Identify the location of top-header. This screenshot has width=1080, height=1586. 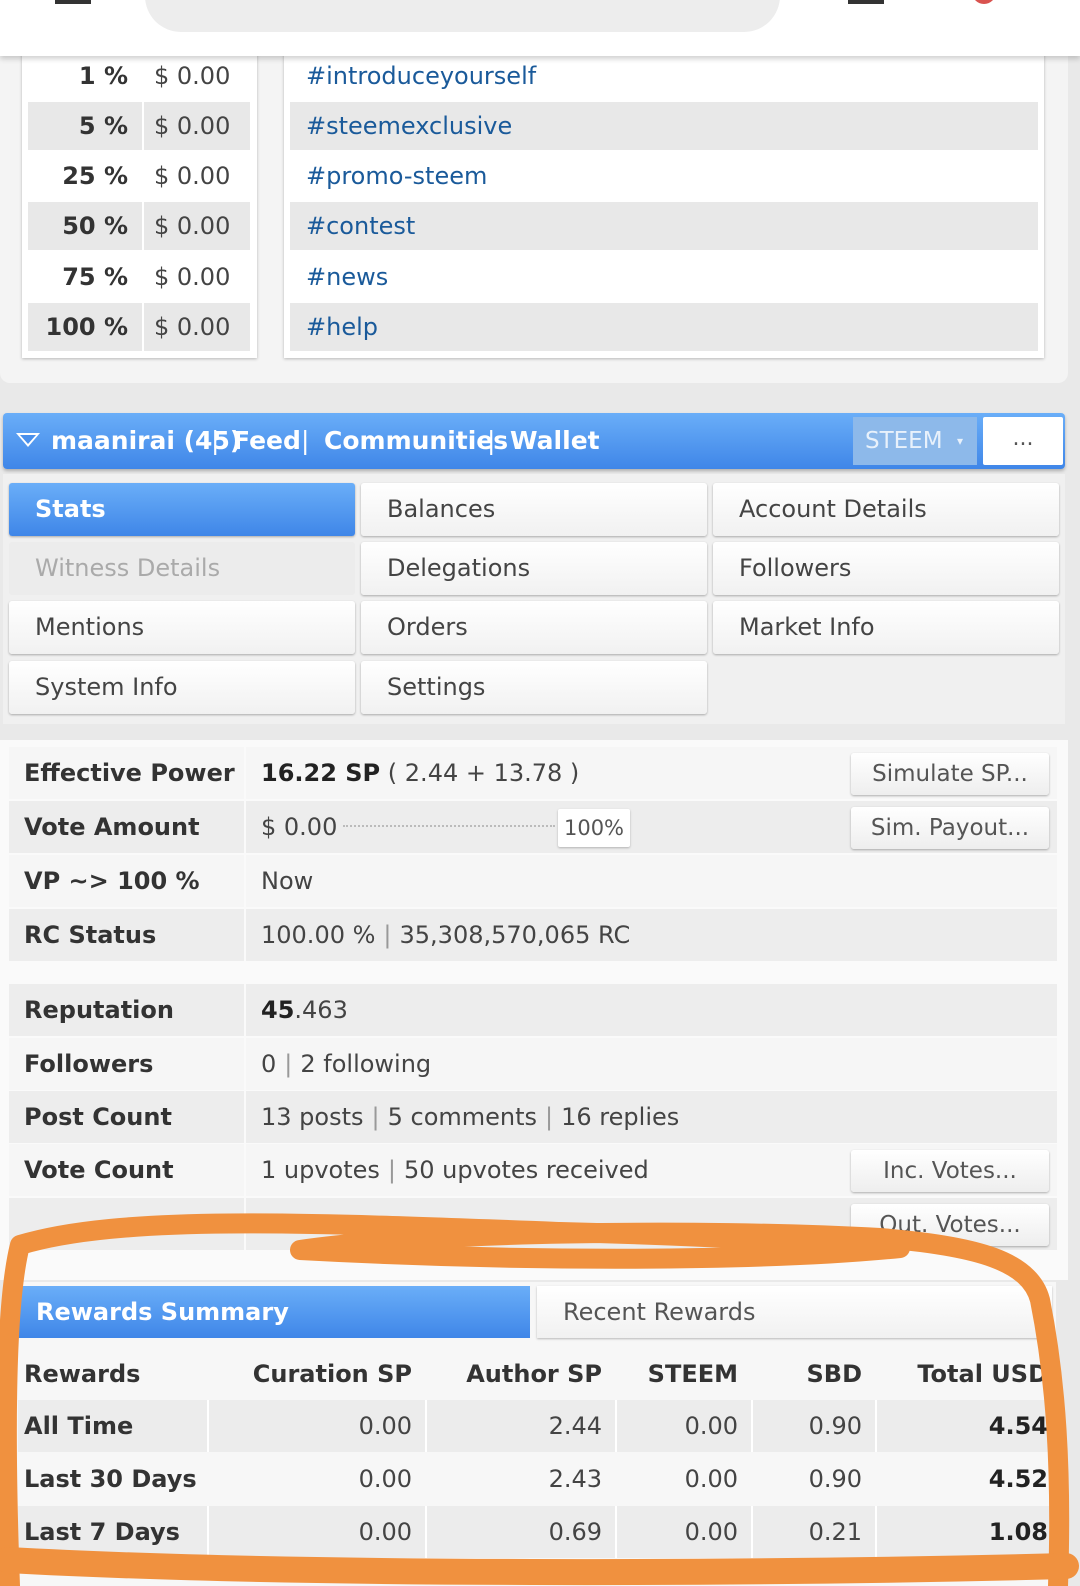
(540, 28).